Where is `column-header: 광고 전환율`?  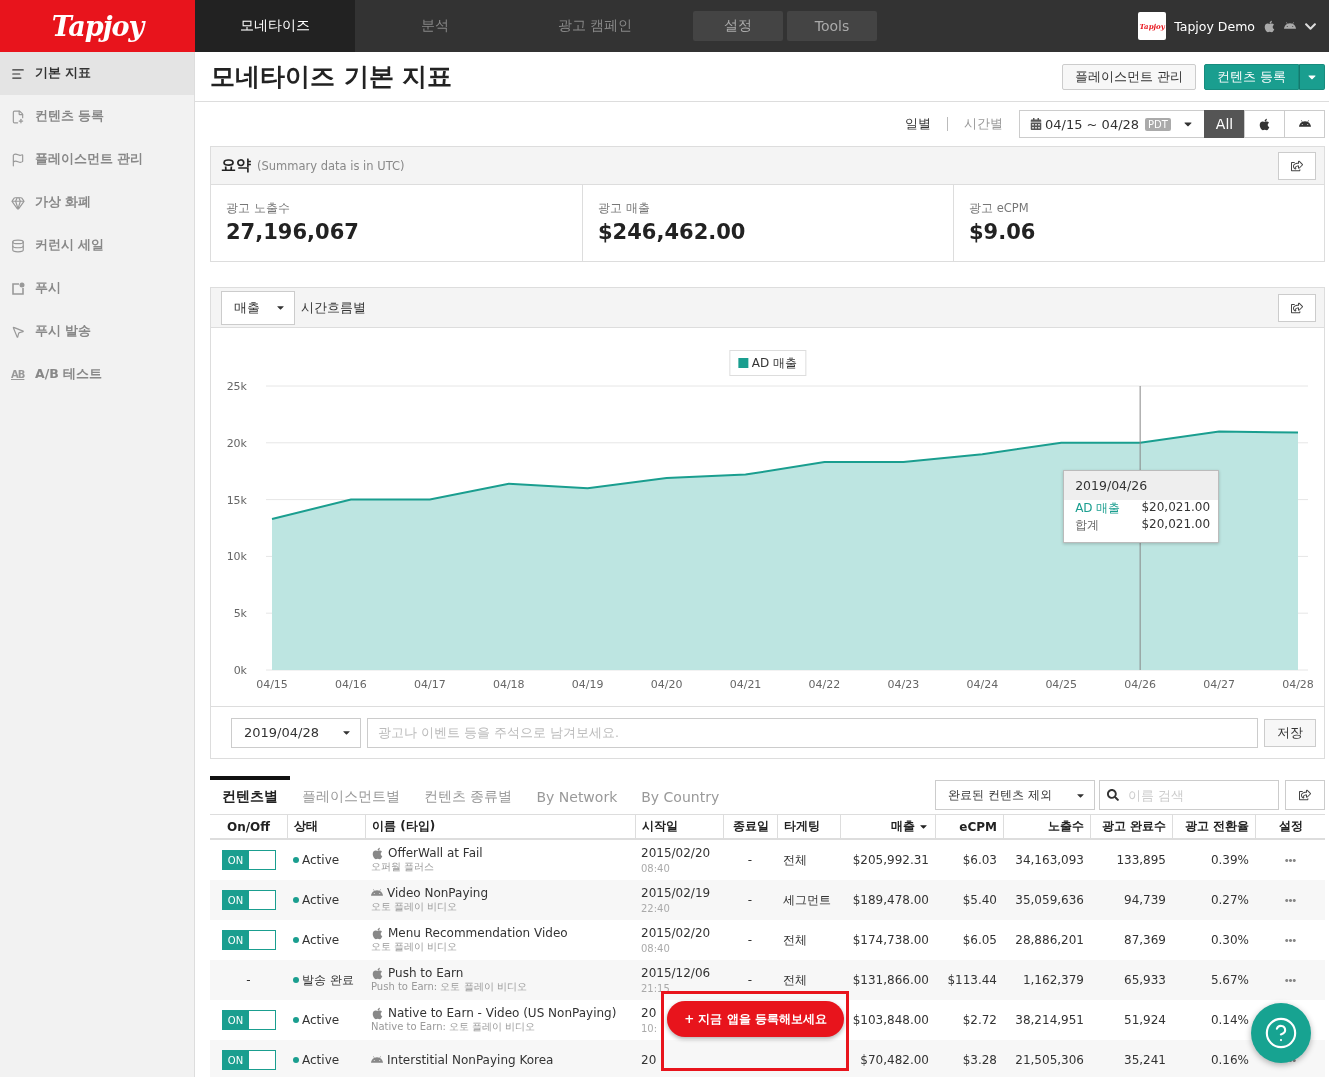
column-header: 광고 전환율 is located at coordinates (1213, 826).